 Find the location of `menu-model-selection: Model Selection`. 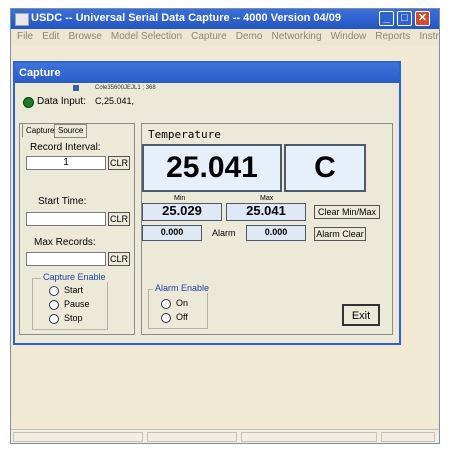

menu-model-selection: Model Selection is located at coordinates (146, 37).